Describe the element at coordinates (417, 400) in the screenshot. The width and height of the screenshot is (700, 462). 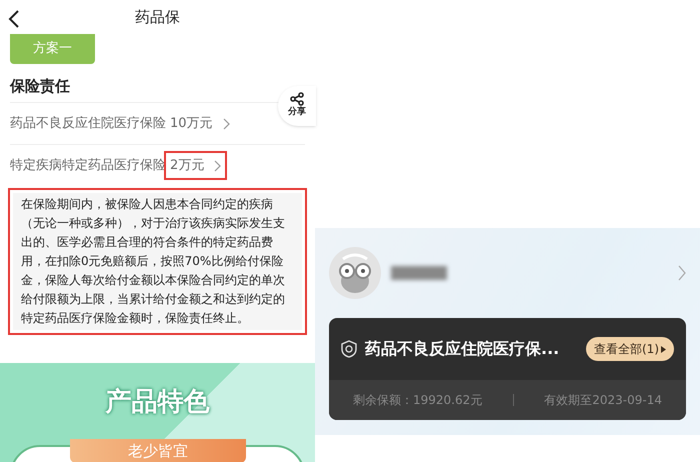
I see `remaining-amount: 剩余保额：19920.62元` at that location.